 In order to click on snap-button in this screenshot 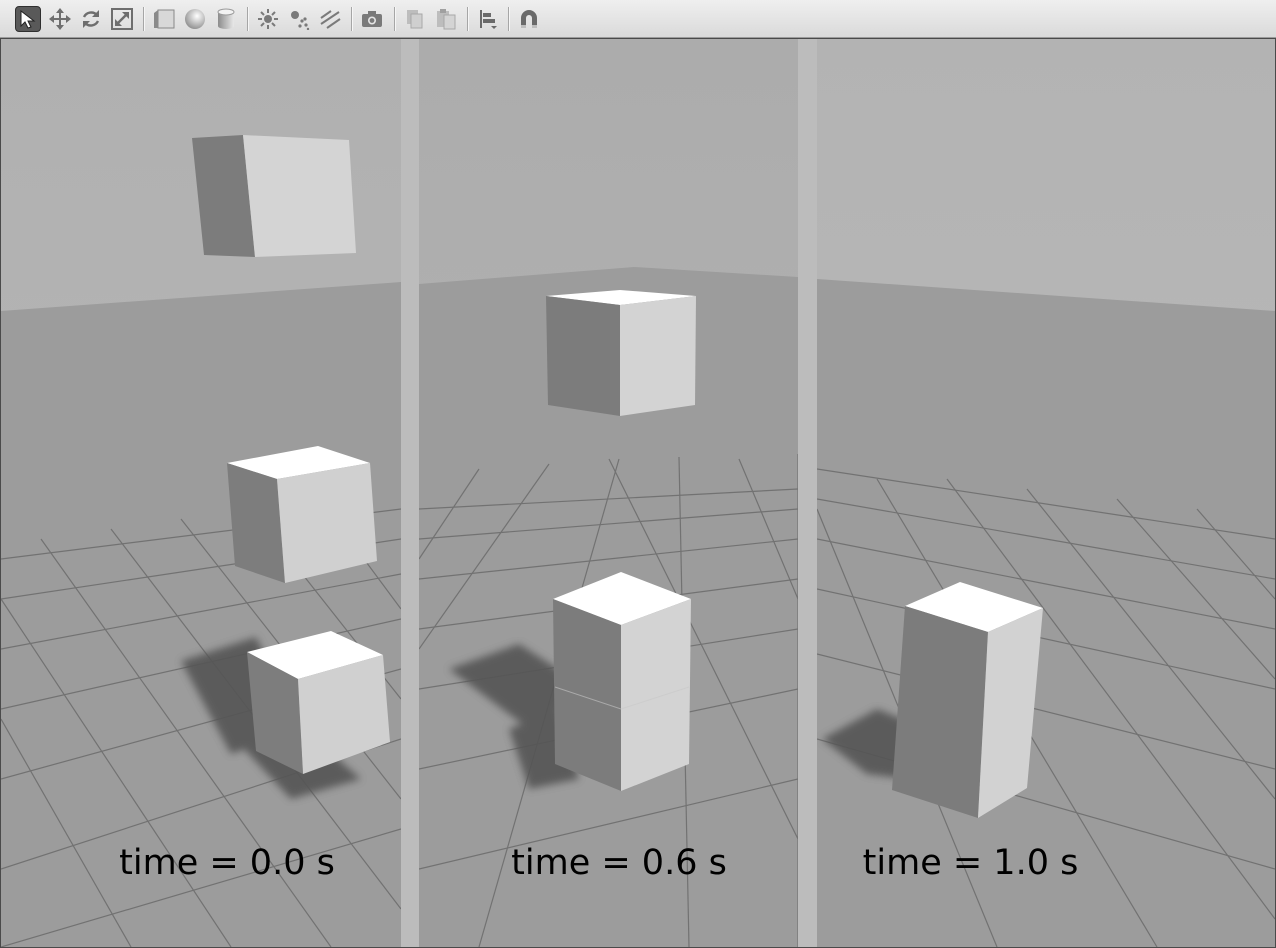, I will do `click(529, 19)`.